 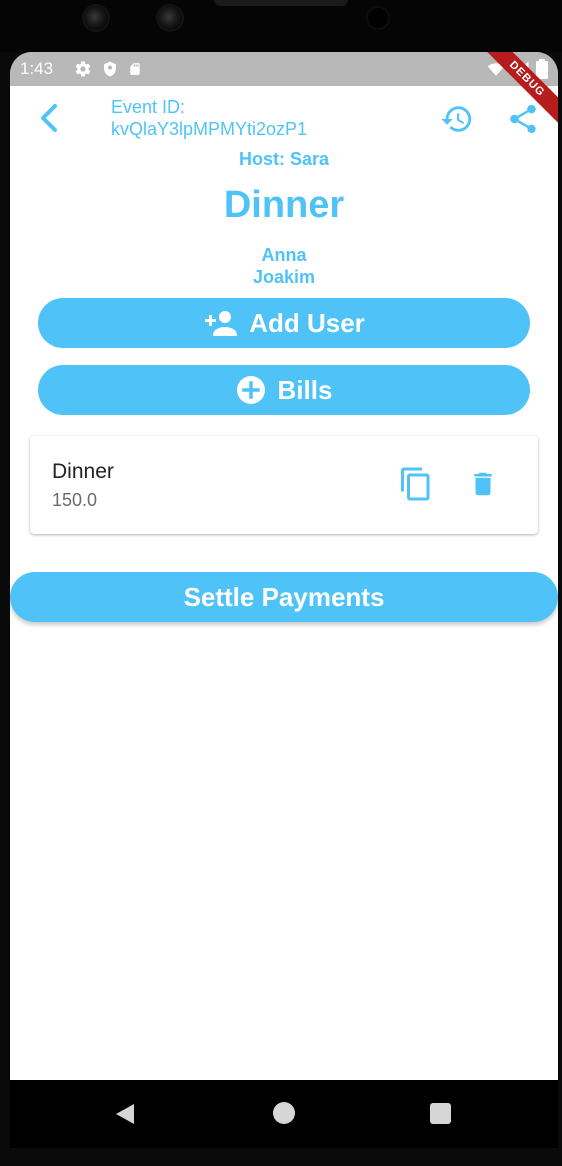 I want to click on back-button, so click(x=50, y=118).